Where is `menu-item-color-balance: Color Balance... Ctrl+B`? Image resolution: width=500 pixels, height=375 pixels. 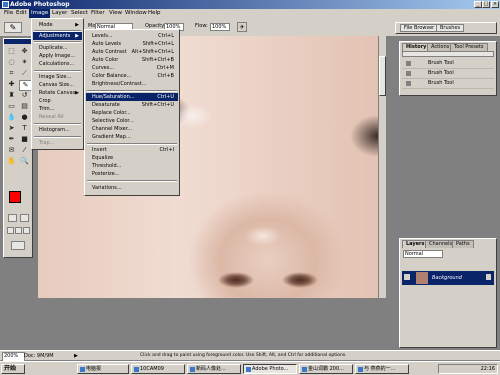
menu-item-color-balance: Color Balance... Ctrl+B is located at coordinates (132, 76).